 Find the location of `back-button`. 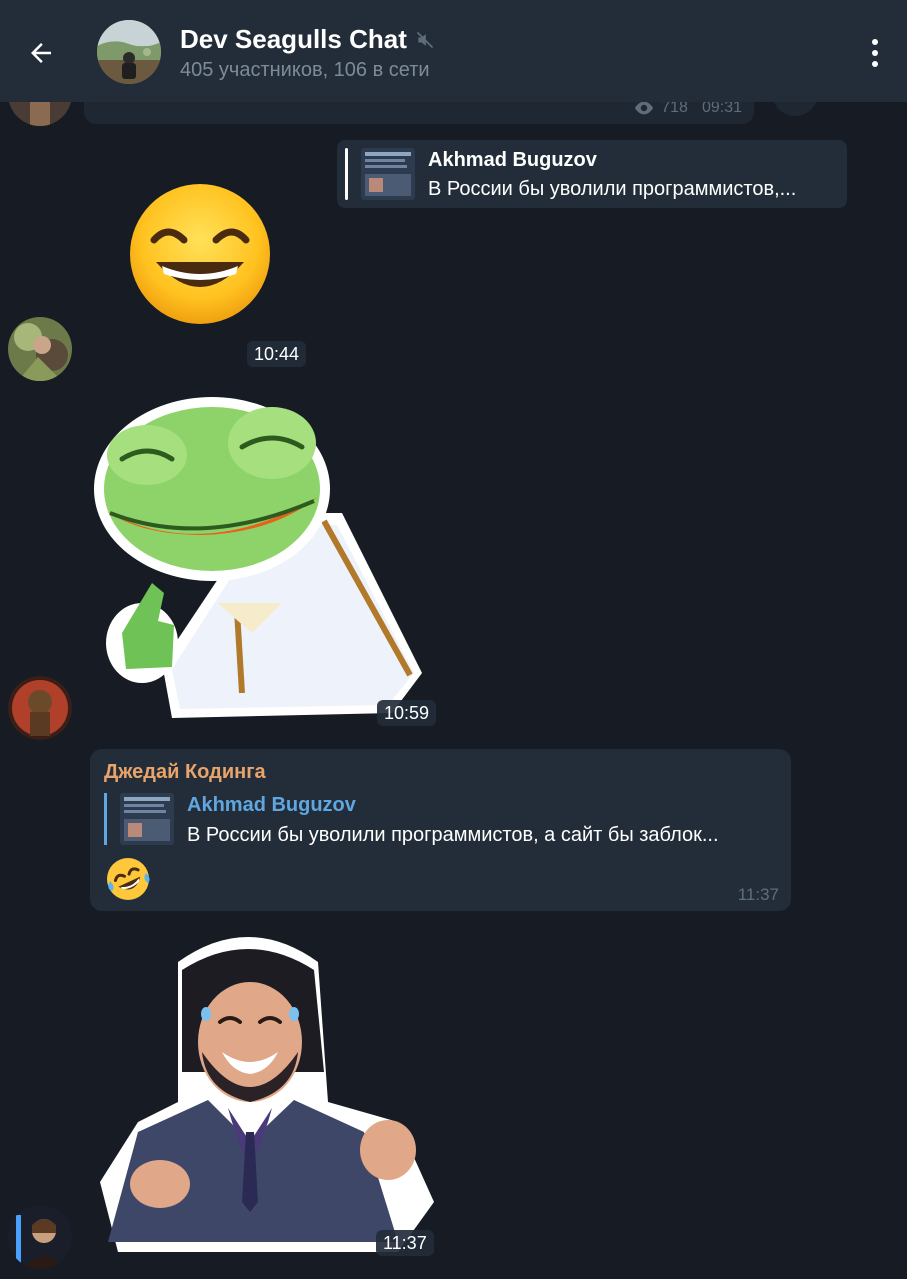

back-button is located at coordinates (41, 53).